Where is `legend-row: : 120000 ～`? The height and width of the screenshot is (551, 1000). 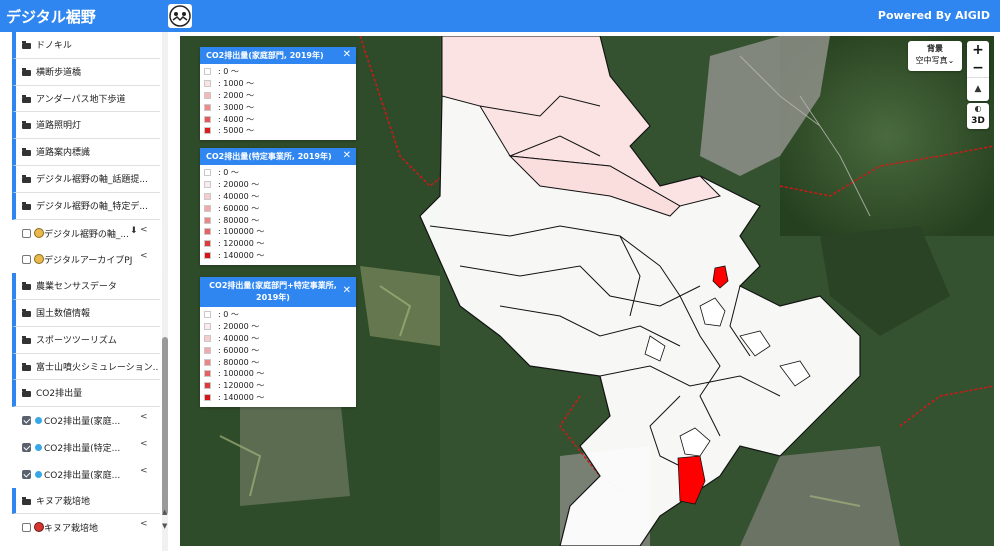 legend-row: : 120000 ～ is located at coordinates (280, 244).